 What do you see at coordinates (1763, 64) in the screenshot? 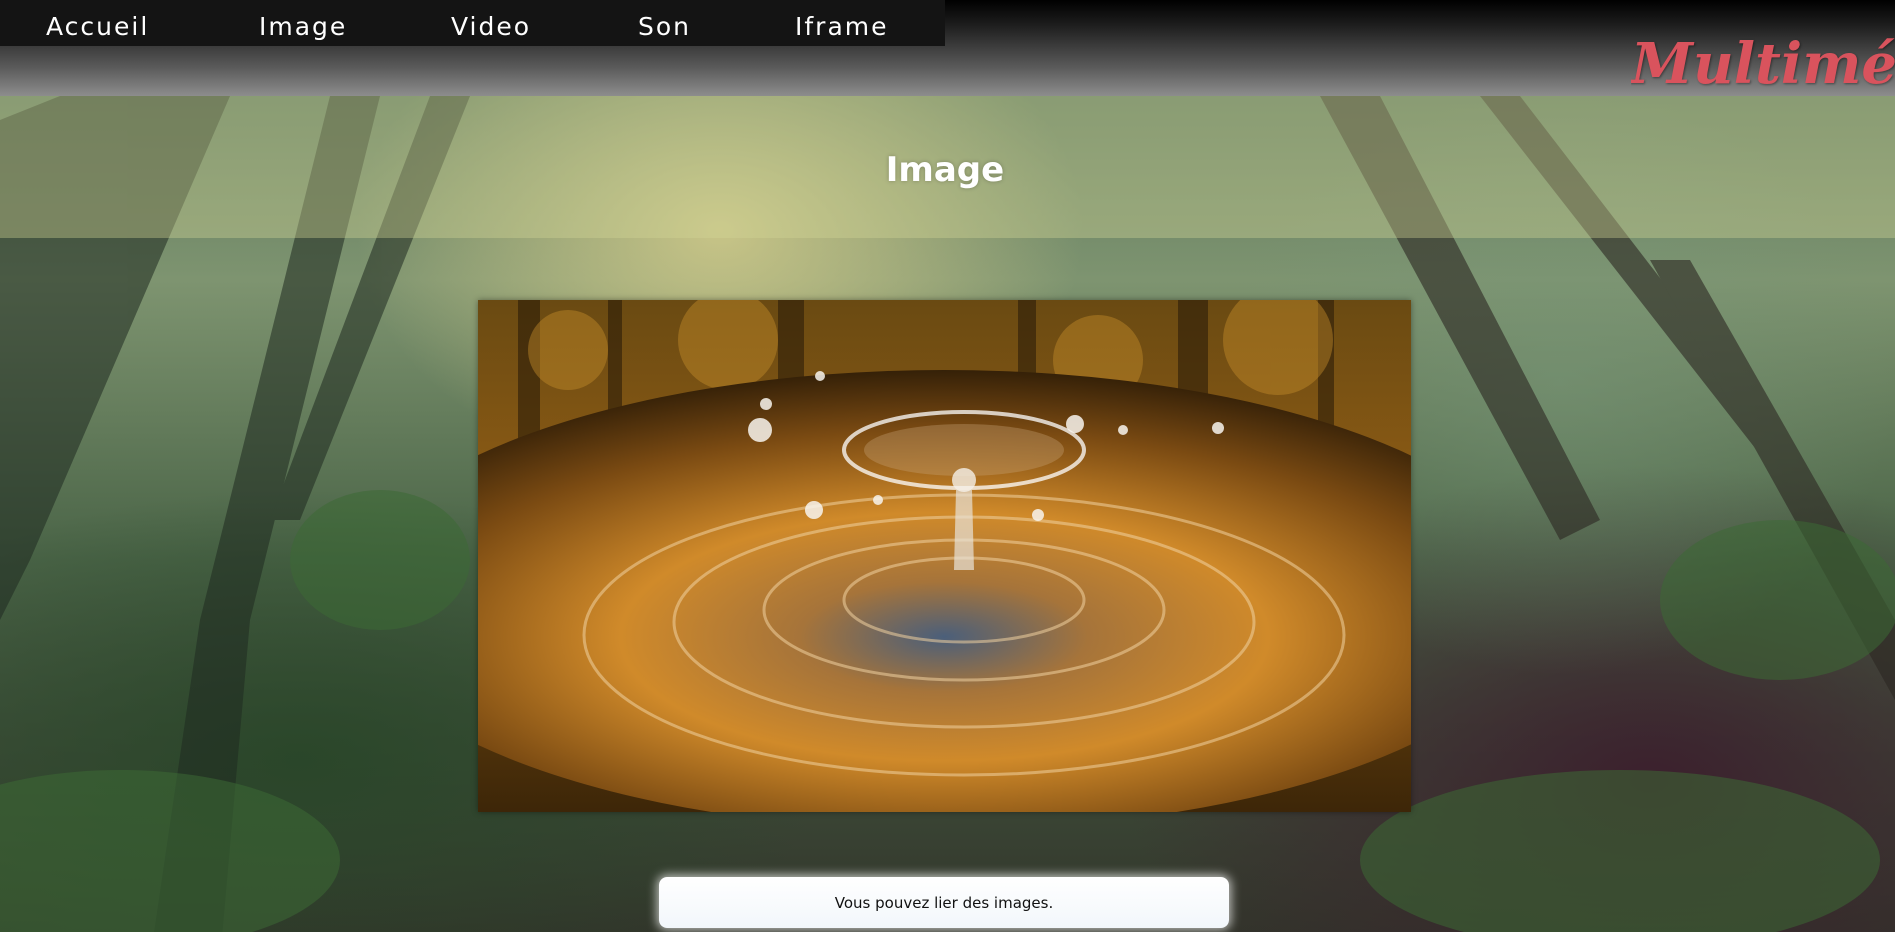
I see `site-logo-title: Multimédia` at bounding box center [1763, 64].